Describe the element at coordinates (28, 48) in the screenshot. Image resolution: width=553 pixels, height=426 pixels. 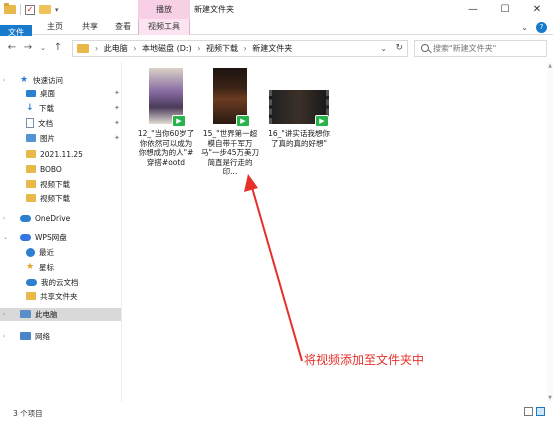
I see `forward-arrow-icon: →` at that location.